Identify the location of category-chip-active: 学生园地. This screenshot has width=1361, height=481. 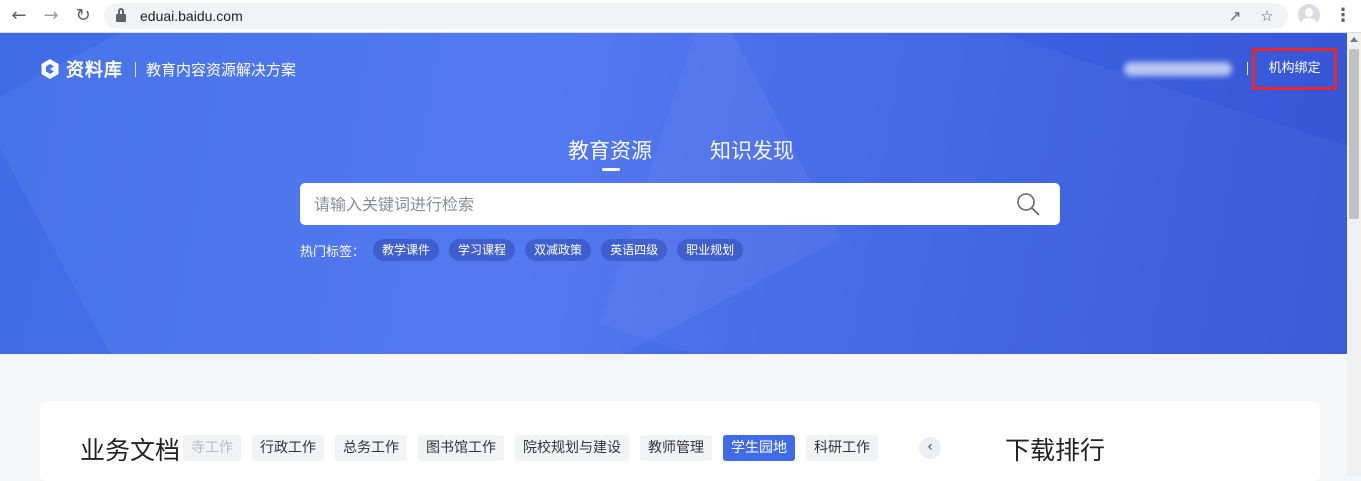
(759, 448).